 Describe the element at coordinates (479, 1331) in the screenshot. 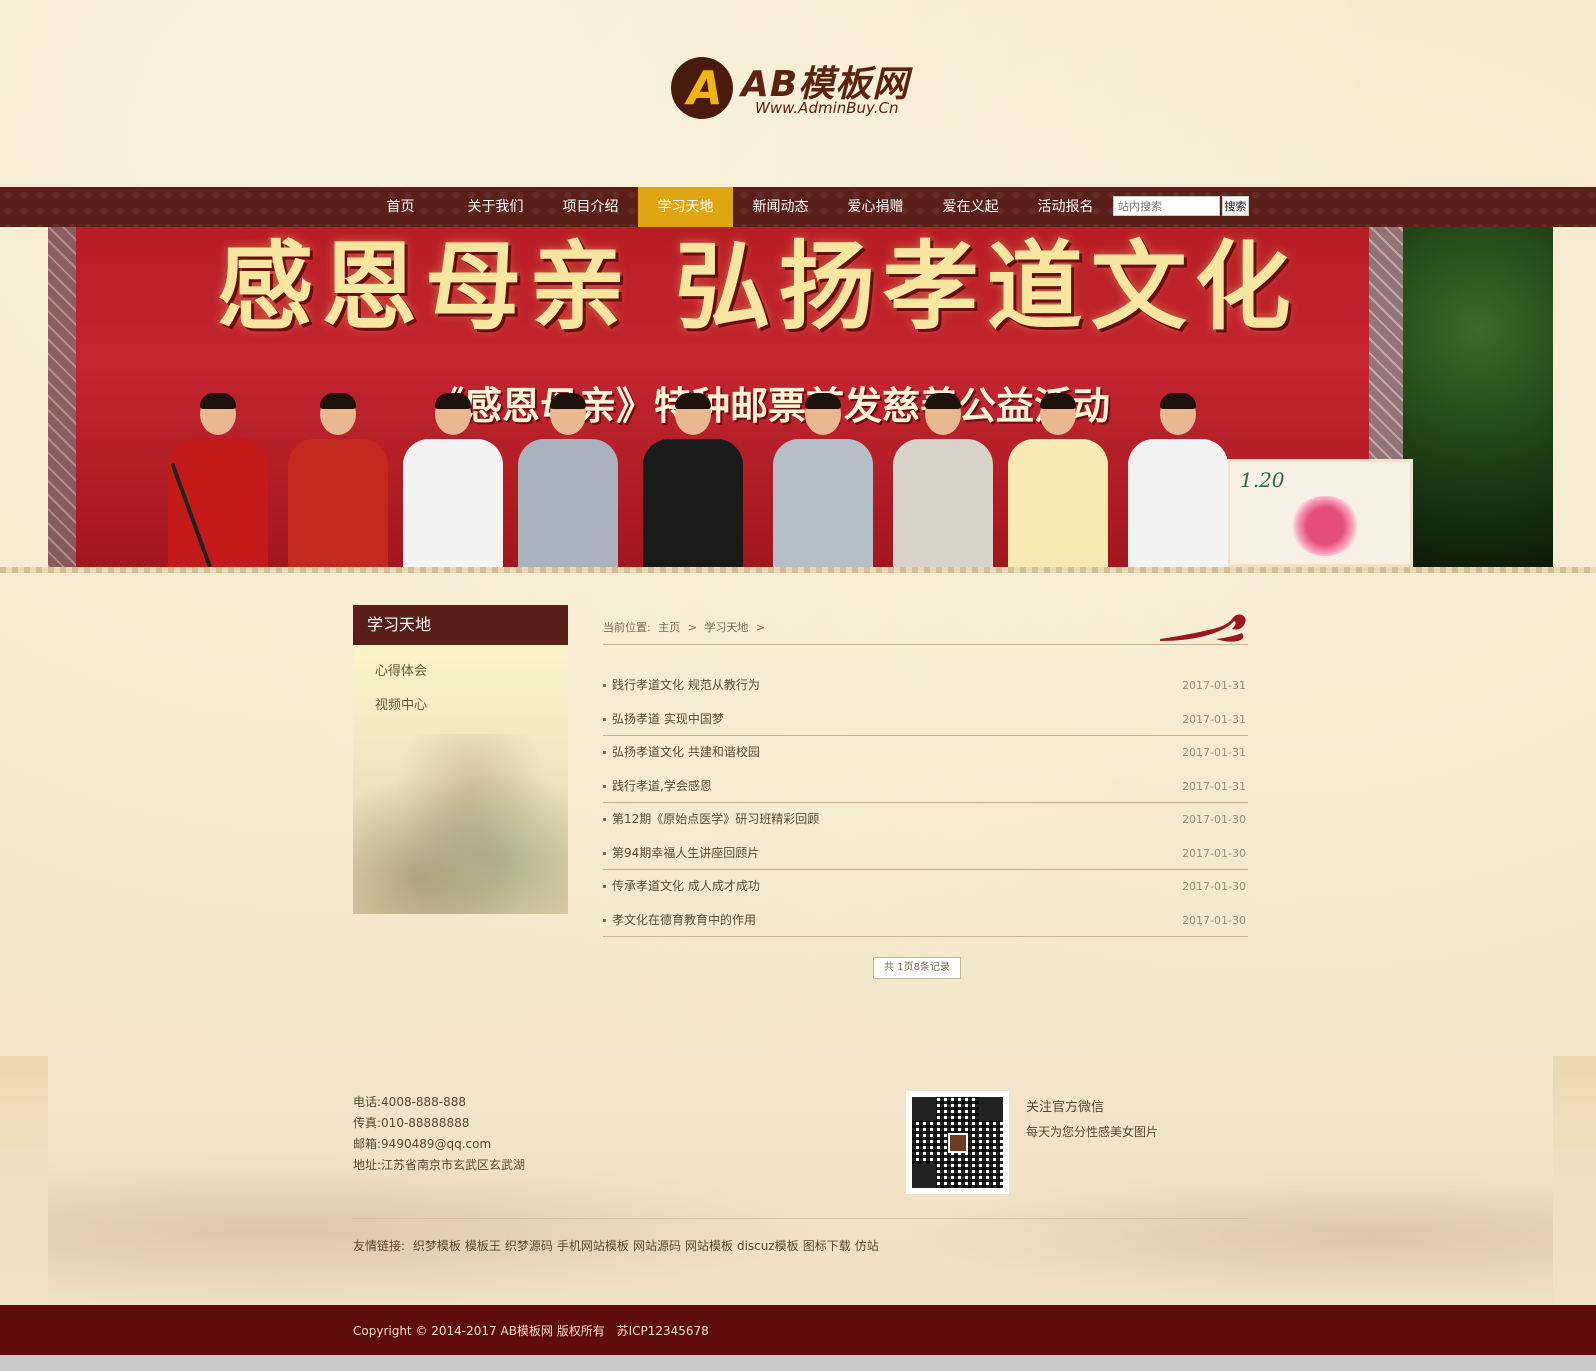

I see `copyright-text: Copyright © 2014-2017 AB模板网 版权所有` at that location.